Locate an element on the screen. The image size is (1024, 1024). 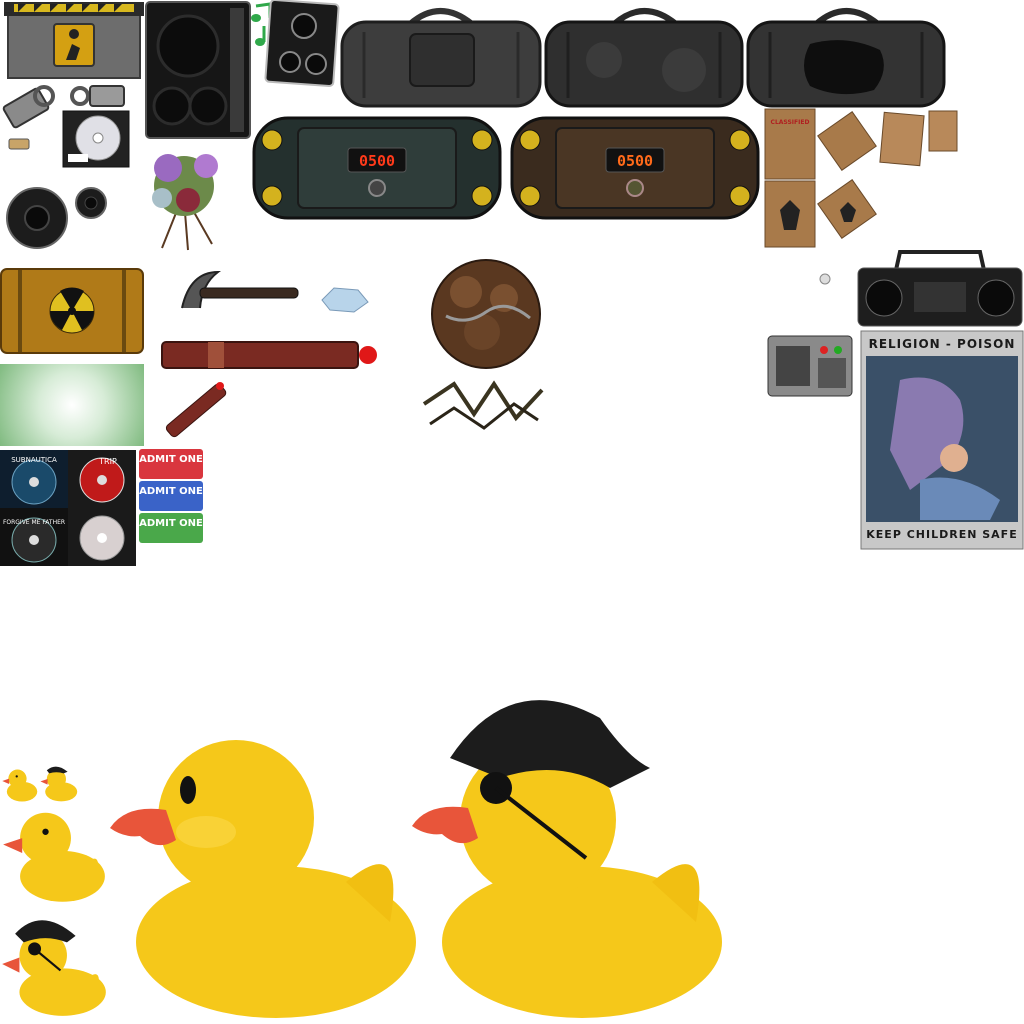
duck-small-pirate is located at coordinates (54, 968).